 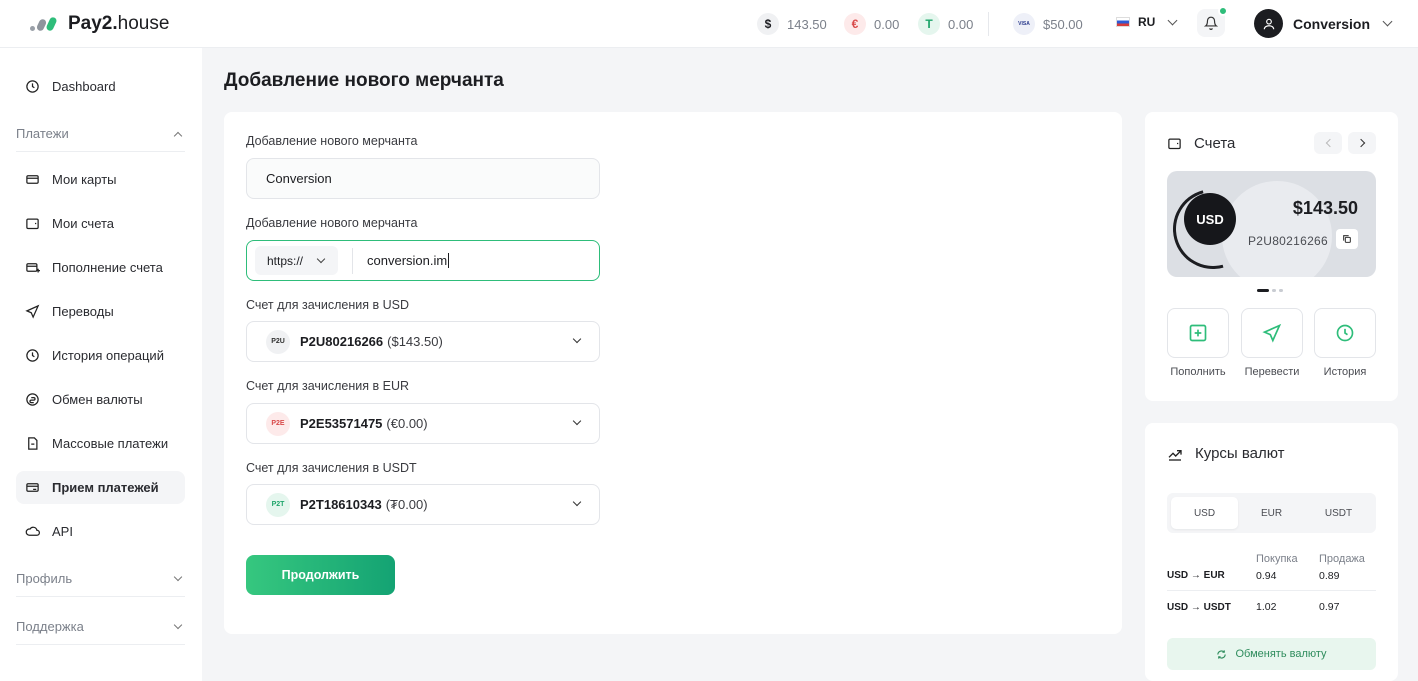 I want to click on user-avatar-icon, so click(x=1268, y=23).